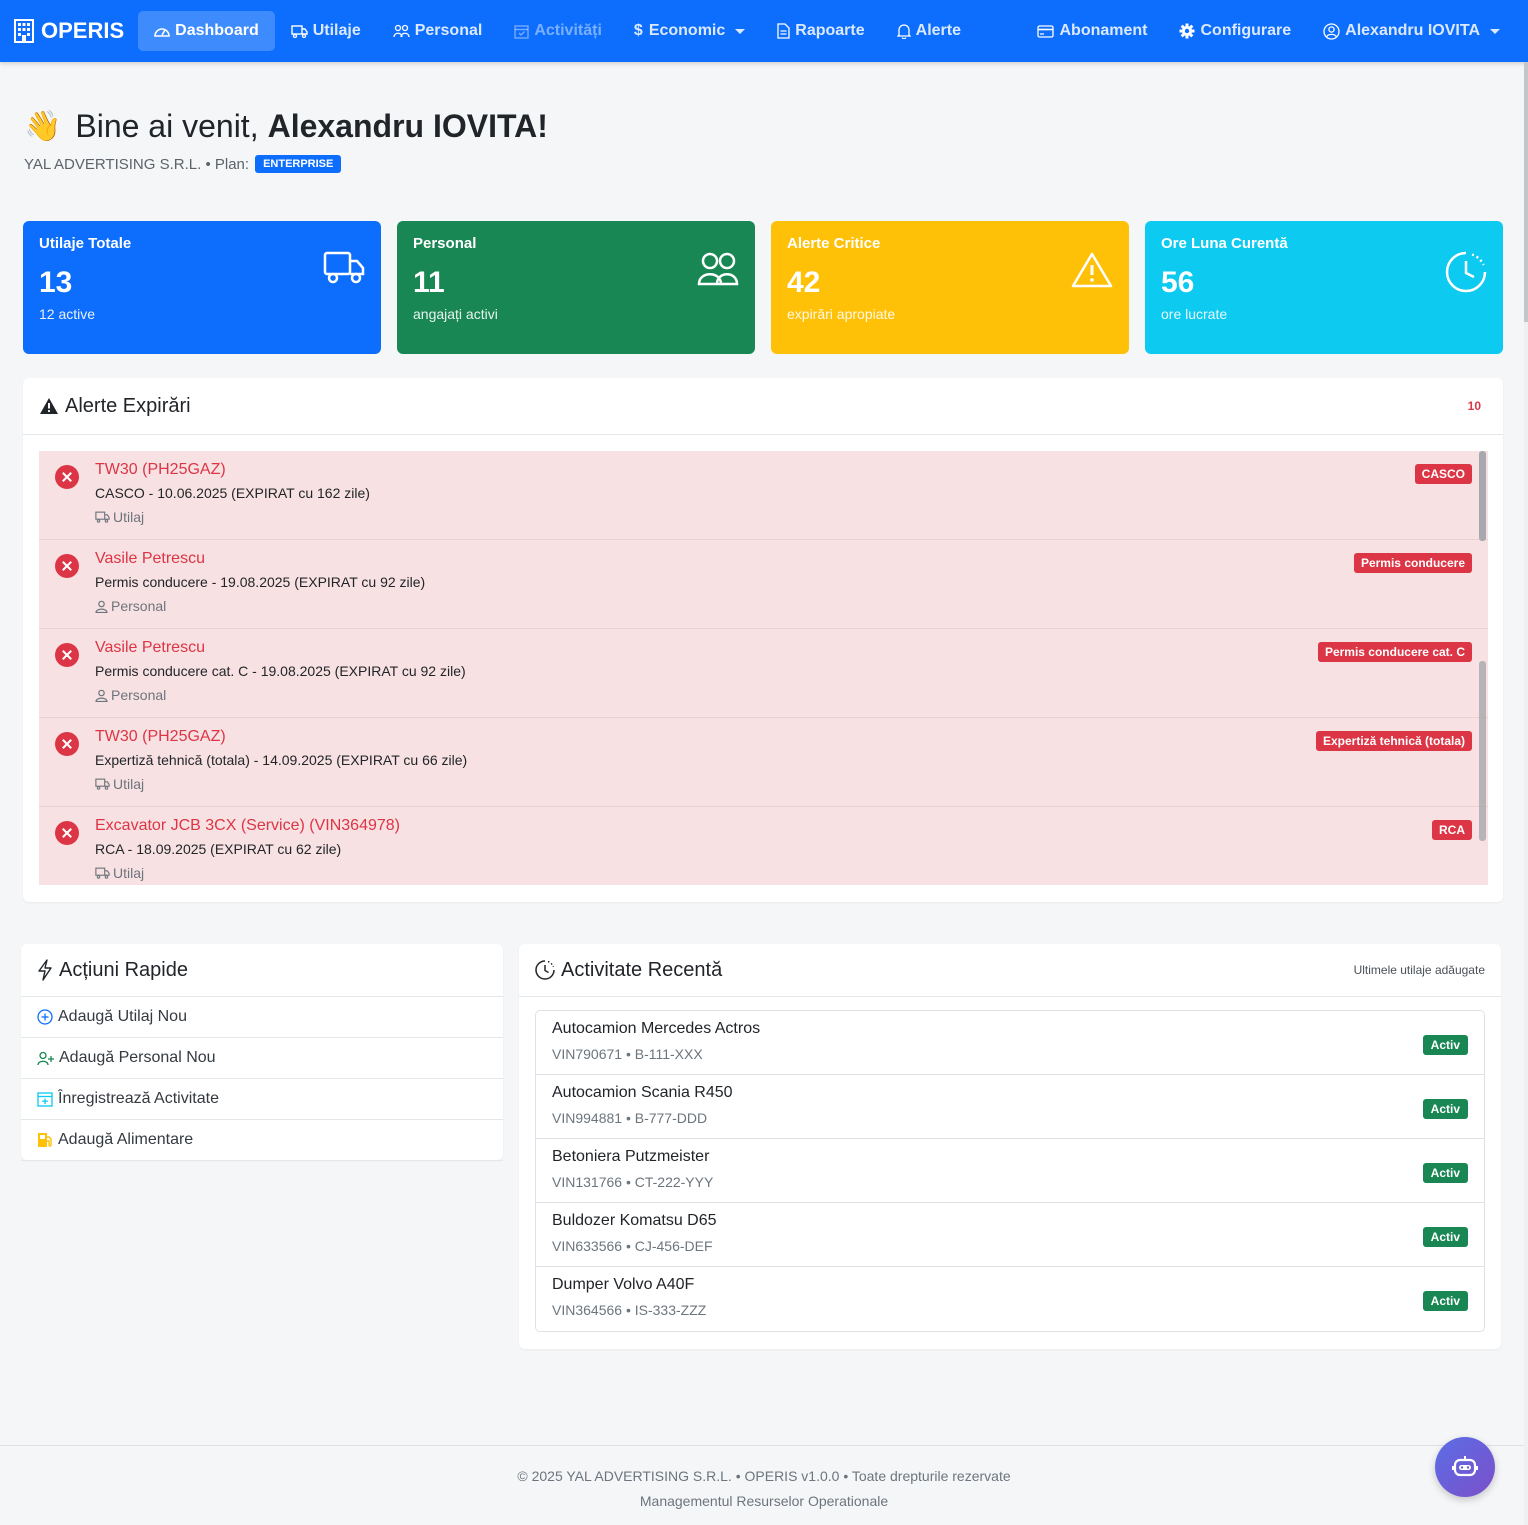 Image resolution: width=1528 pixels, height=1525 pixels. I want to click on alerts-panel-header: Alerte Expirări 10, so click(763, 406).